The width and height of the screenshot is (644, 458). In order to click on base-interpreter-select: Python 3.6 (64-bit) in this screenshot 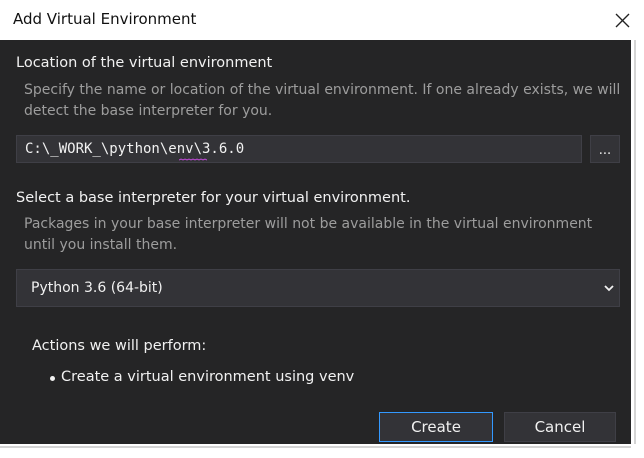, I will do `click(318, 288)`.